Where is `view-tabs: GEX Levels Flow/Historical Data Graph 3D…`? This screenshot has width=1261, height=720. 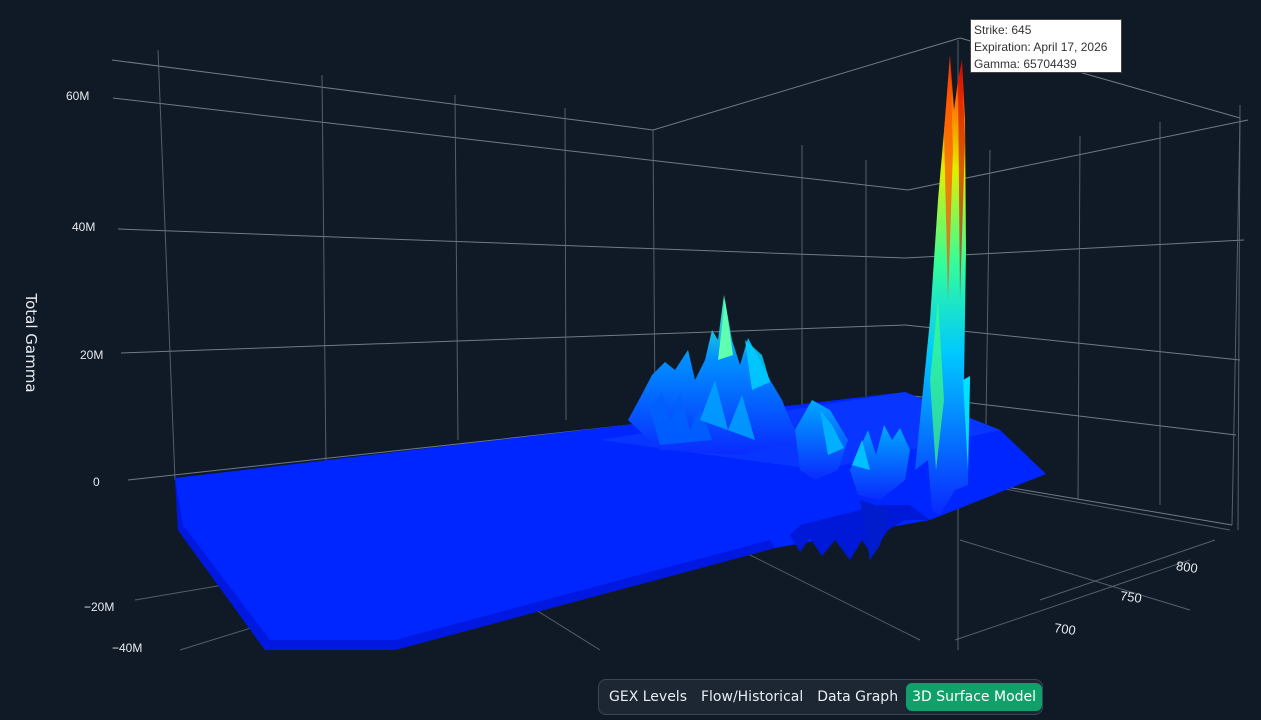 view-tabs: GEX Levels Flow/Historical Data Graph 3D… is located at coordinates (820, 697).